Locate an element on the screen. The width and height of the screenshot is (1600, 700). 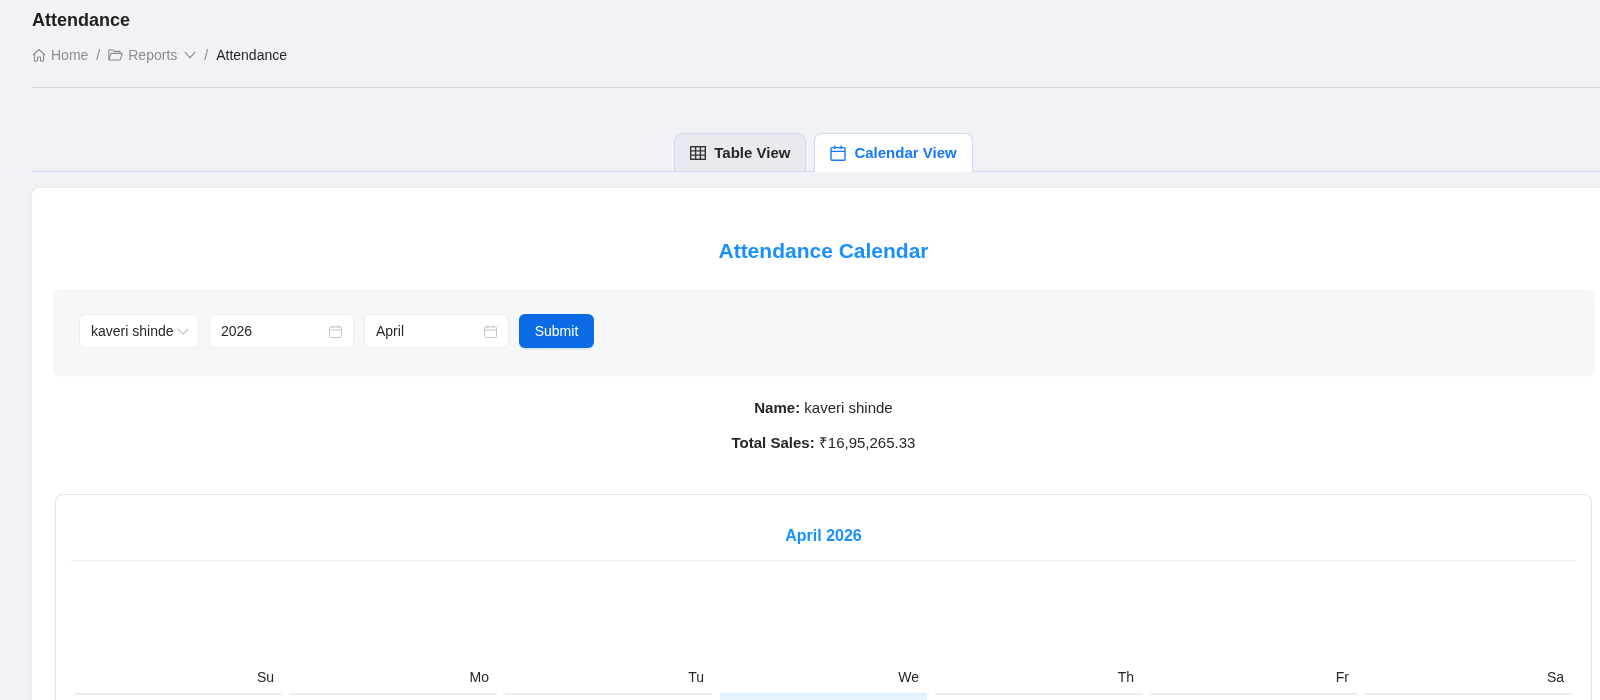
weekday-label: Sa is located at coordinates (1555, 677).